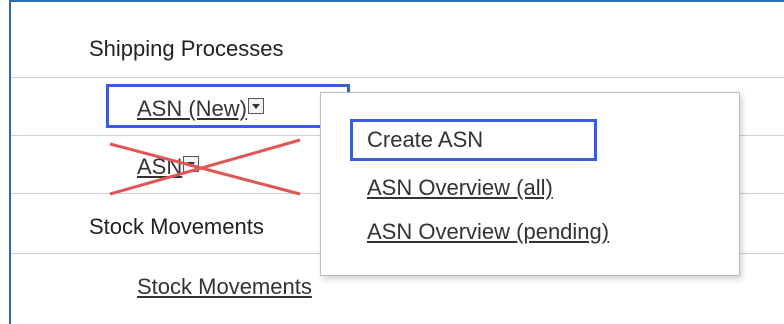  What do you see at coordinates (205, 167) in the screenshot?
I see `cross-out-mark` at bounding box center [205, 167].